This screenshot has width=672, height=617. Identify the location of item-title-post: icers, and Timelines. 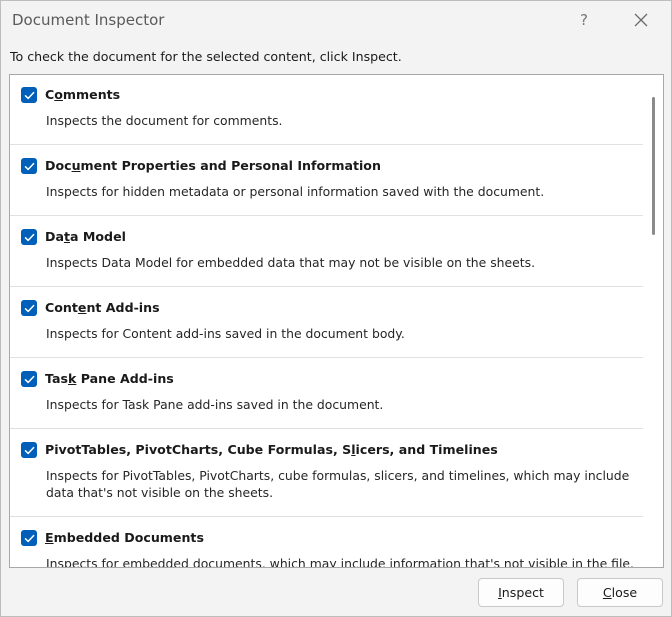
(426, 449).